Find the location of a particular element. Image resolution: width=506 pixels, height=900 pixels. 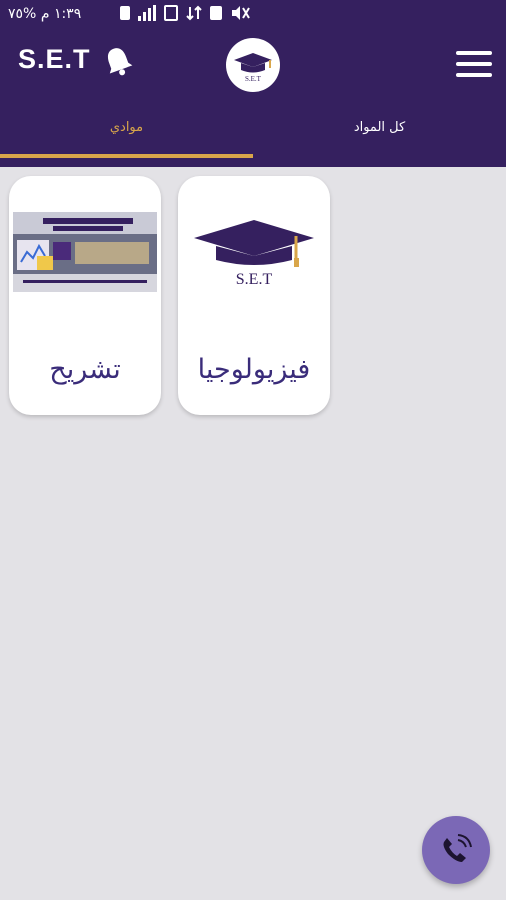

tab-indicator is located at coordinates (126, 156).